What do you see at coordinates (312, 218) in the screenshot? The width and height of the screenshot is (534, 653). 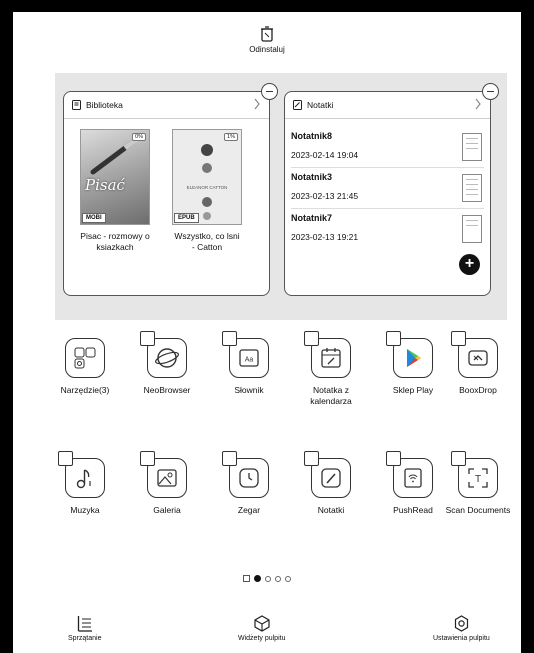 I see `note-name: Notatnik7` at bounding box center [312, 218].